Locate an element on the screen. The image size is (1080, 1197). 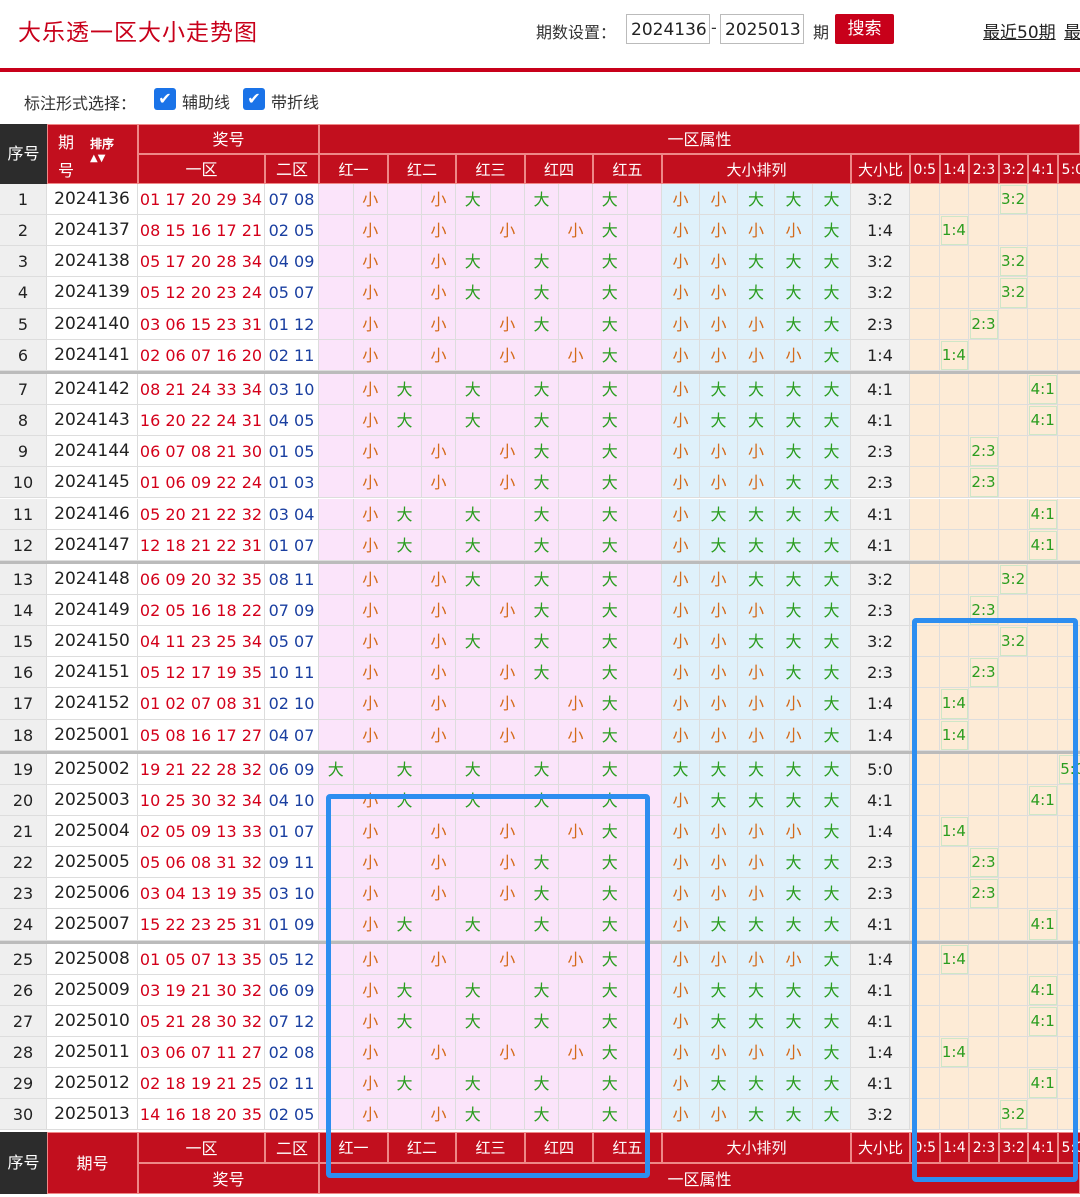
issue-header: 期号排序 ▲▼ is located at coordinates (92, 154).